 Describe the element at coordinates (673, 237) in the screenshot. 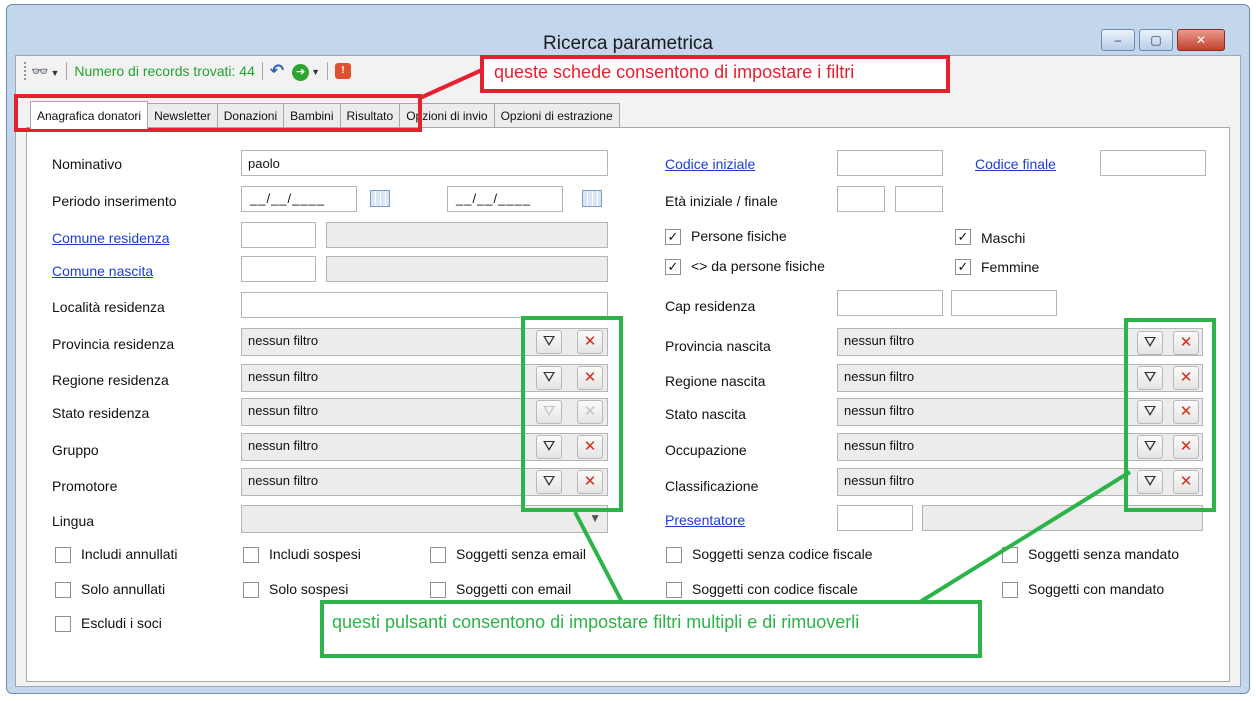

I see `persone-fisiche-checkbox: ✓` at that location.